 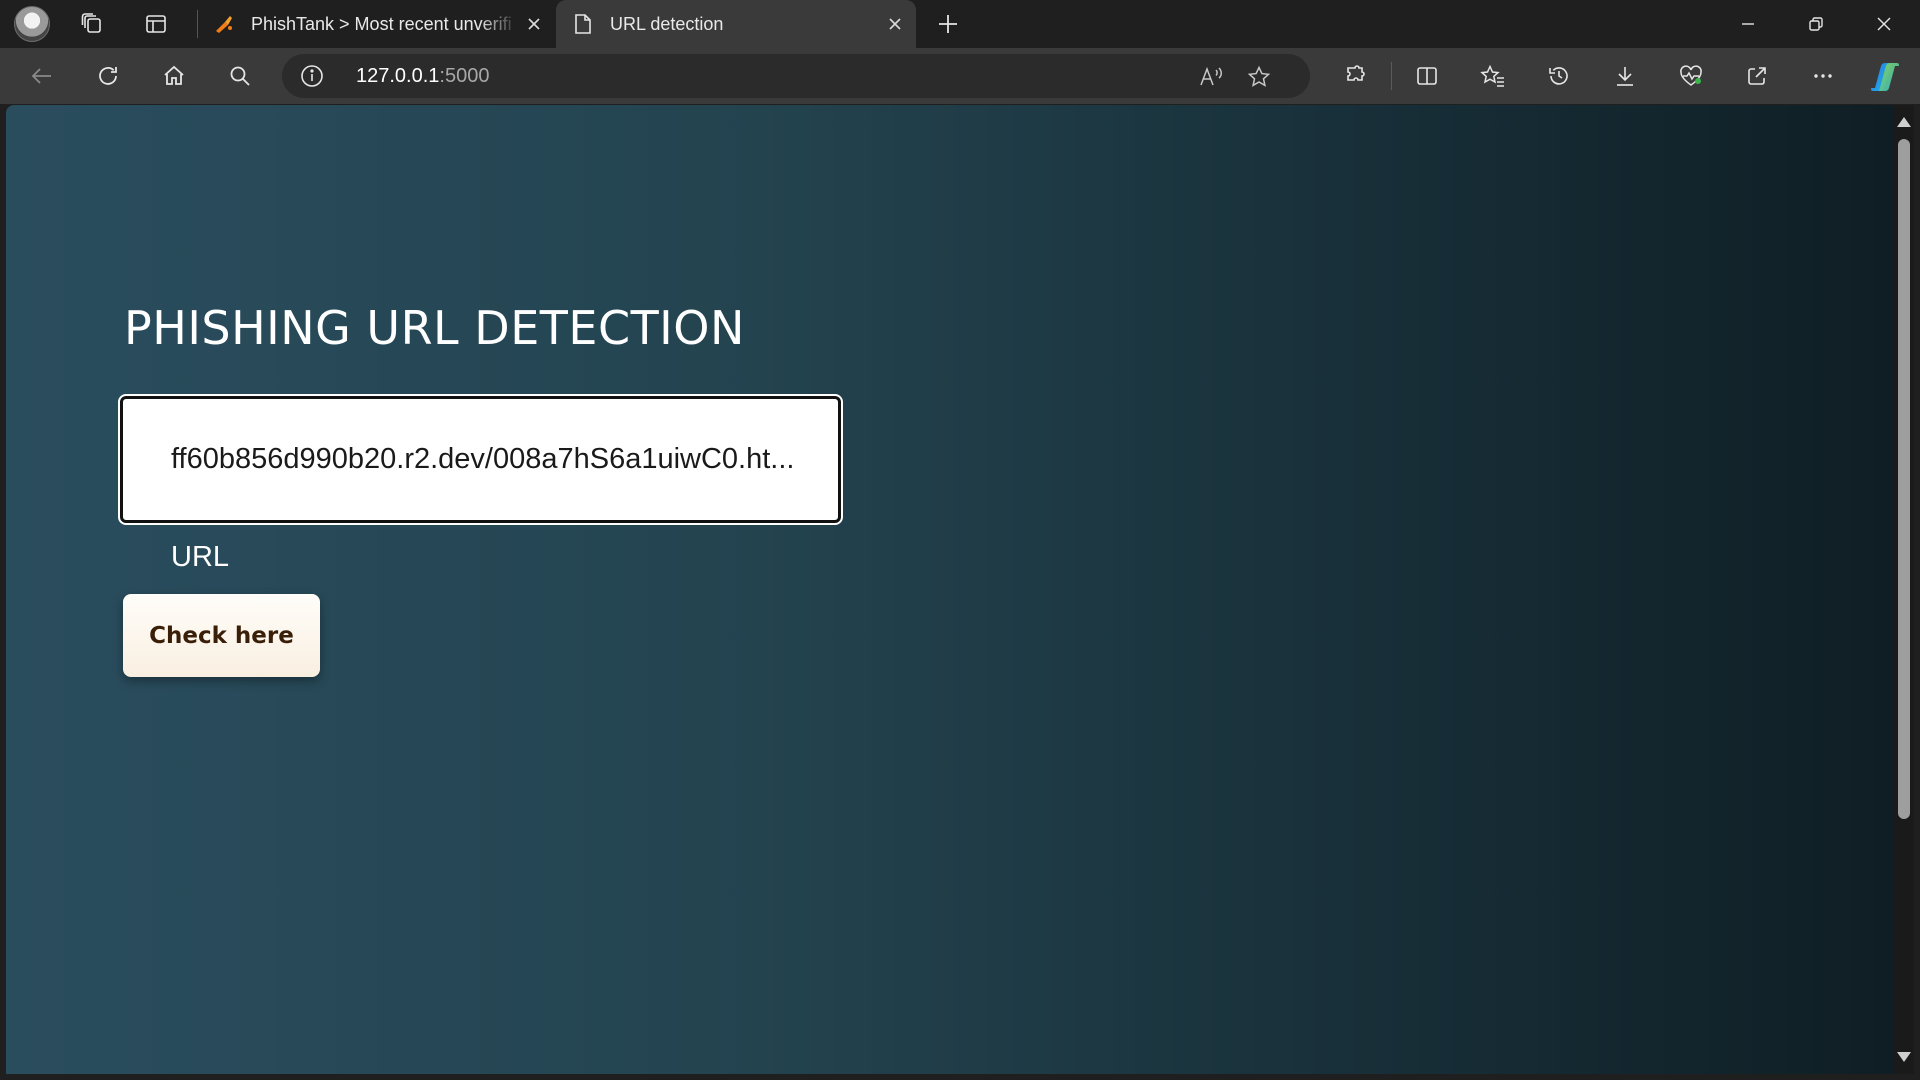 What do you see at coordinates (1816, 24) in the screenshot?
I see `restore-icon` at bounding box center [1816, 24].